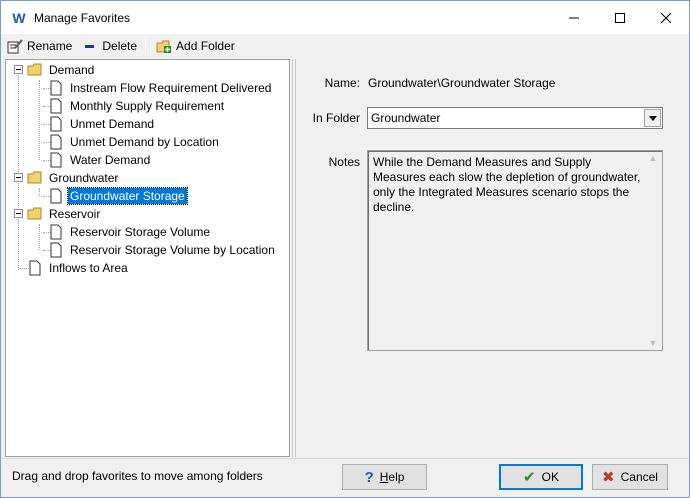 The height and width of the screenshot is (498, 690). I want to click on close-icon, so click(666, 17).